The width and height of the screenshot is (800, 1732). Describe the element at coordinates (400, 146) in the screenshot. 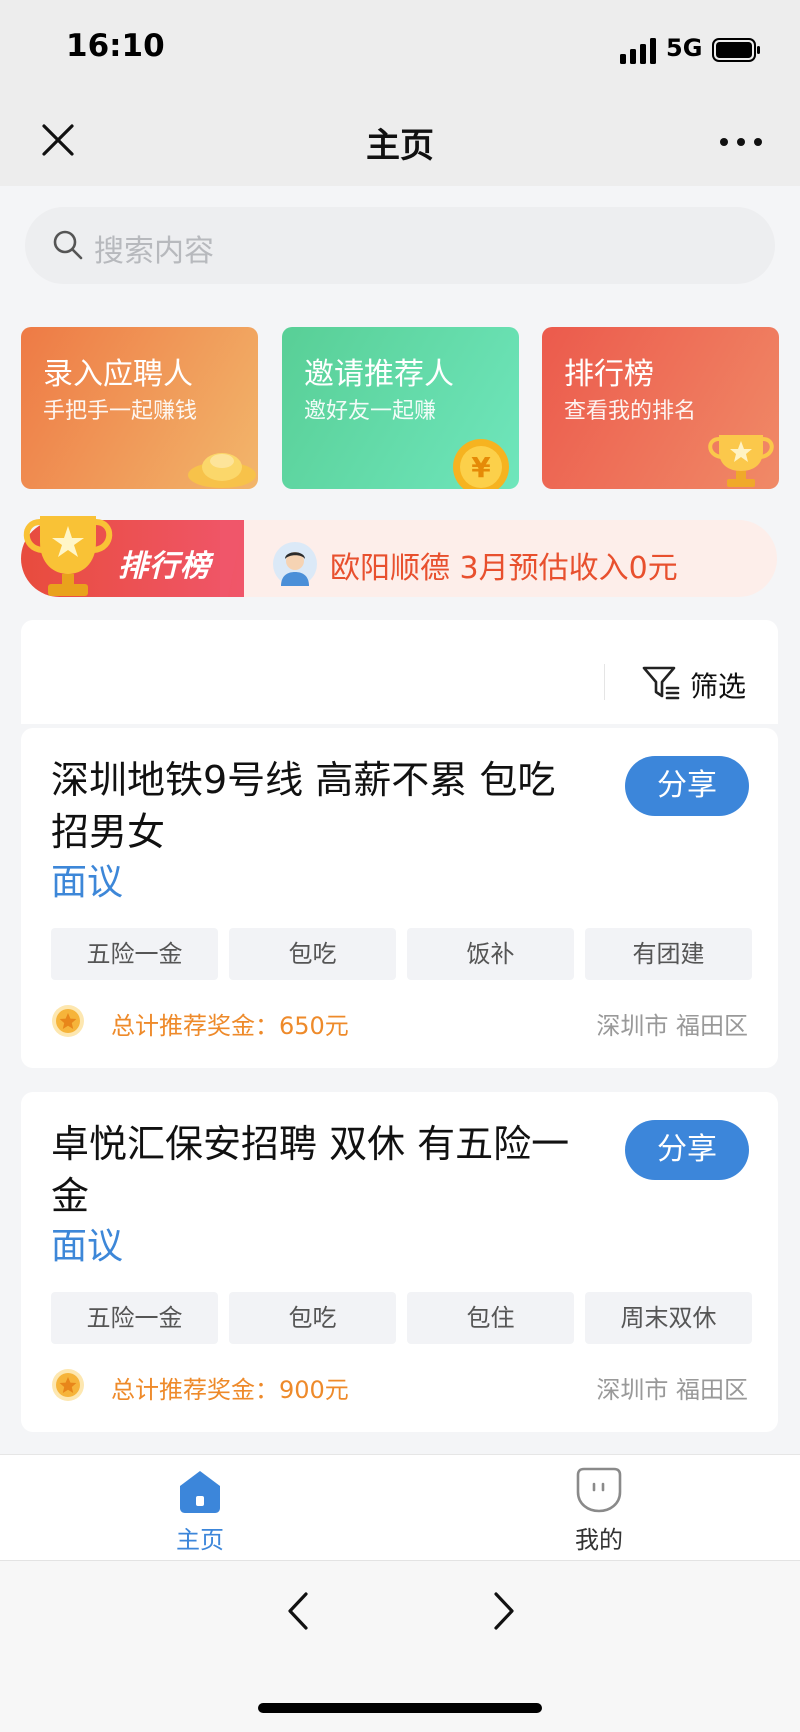

I see `page-title: 主页` at that location.